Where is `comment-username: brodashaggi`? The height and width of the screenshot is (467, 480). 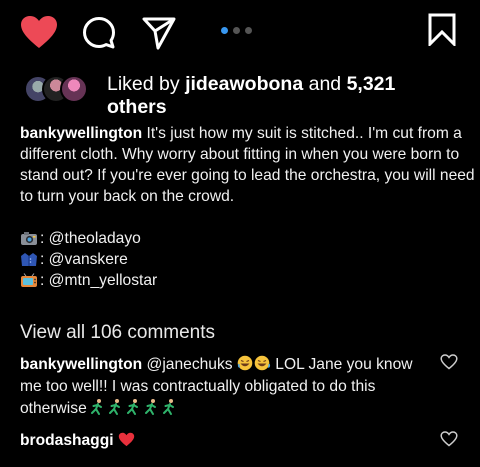
comment-username: brodashaggi is located at coordinates (67, 440).